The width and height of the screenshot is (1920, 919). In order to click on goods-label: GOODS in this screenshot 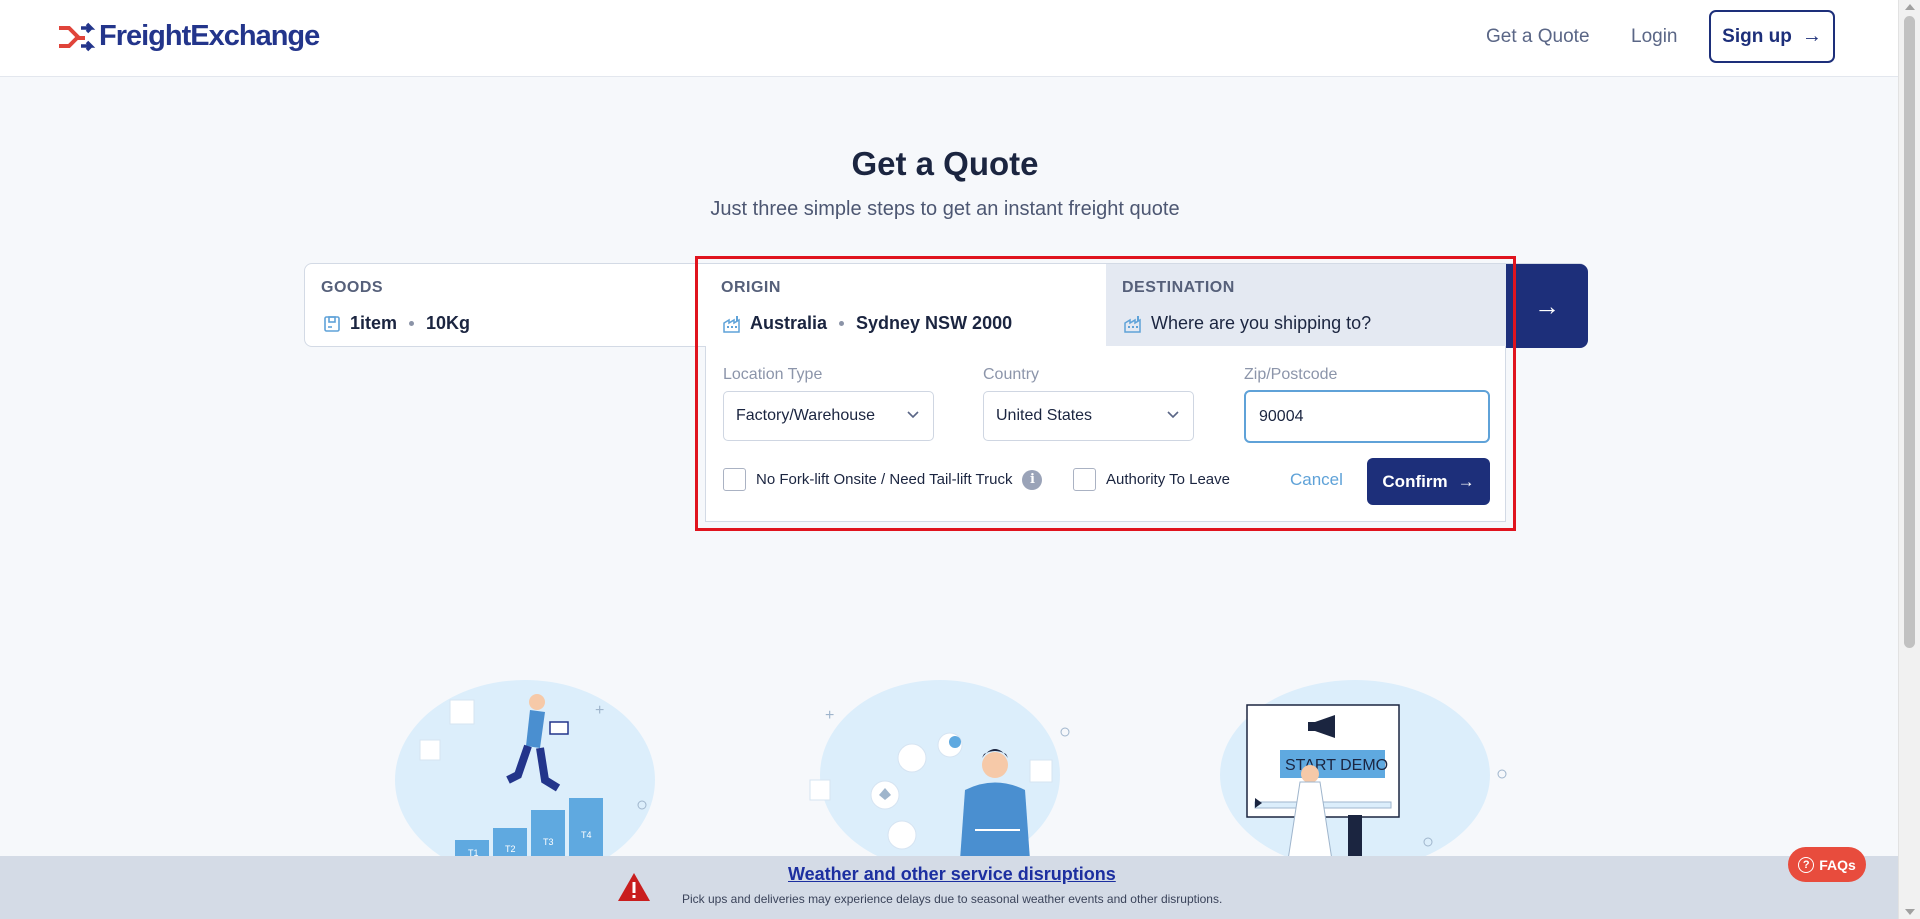, I will do `click(352, 287)`.